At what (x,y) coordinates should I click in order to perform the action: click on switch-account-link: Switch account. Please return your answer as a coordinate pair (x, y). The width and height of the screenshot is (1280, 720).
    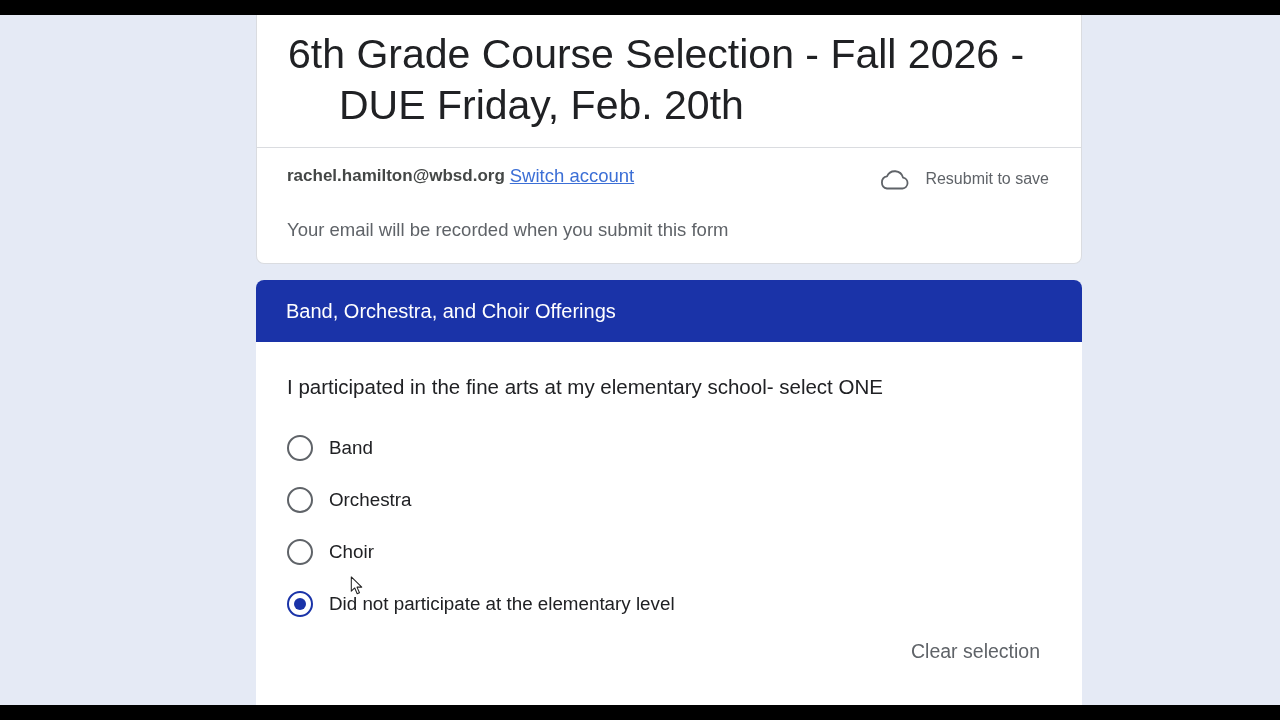
    Looking at the image, I should click on (572, 176).